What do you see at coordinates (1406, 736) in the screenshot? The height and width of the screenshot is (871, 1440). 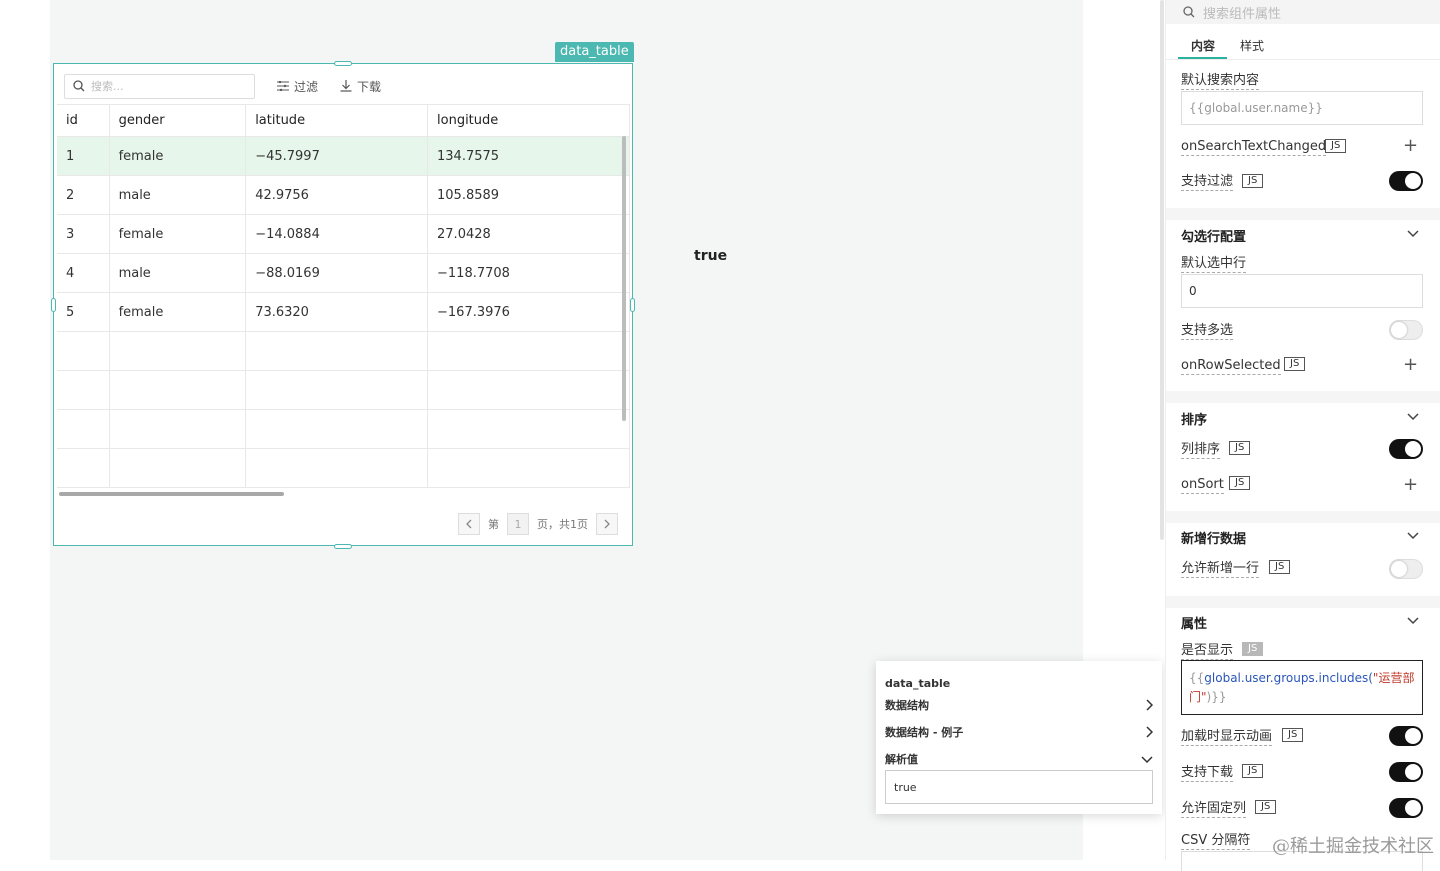 I see `loading-anim-toggle` at bounding box center [1406, 736].